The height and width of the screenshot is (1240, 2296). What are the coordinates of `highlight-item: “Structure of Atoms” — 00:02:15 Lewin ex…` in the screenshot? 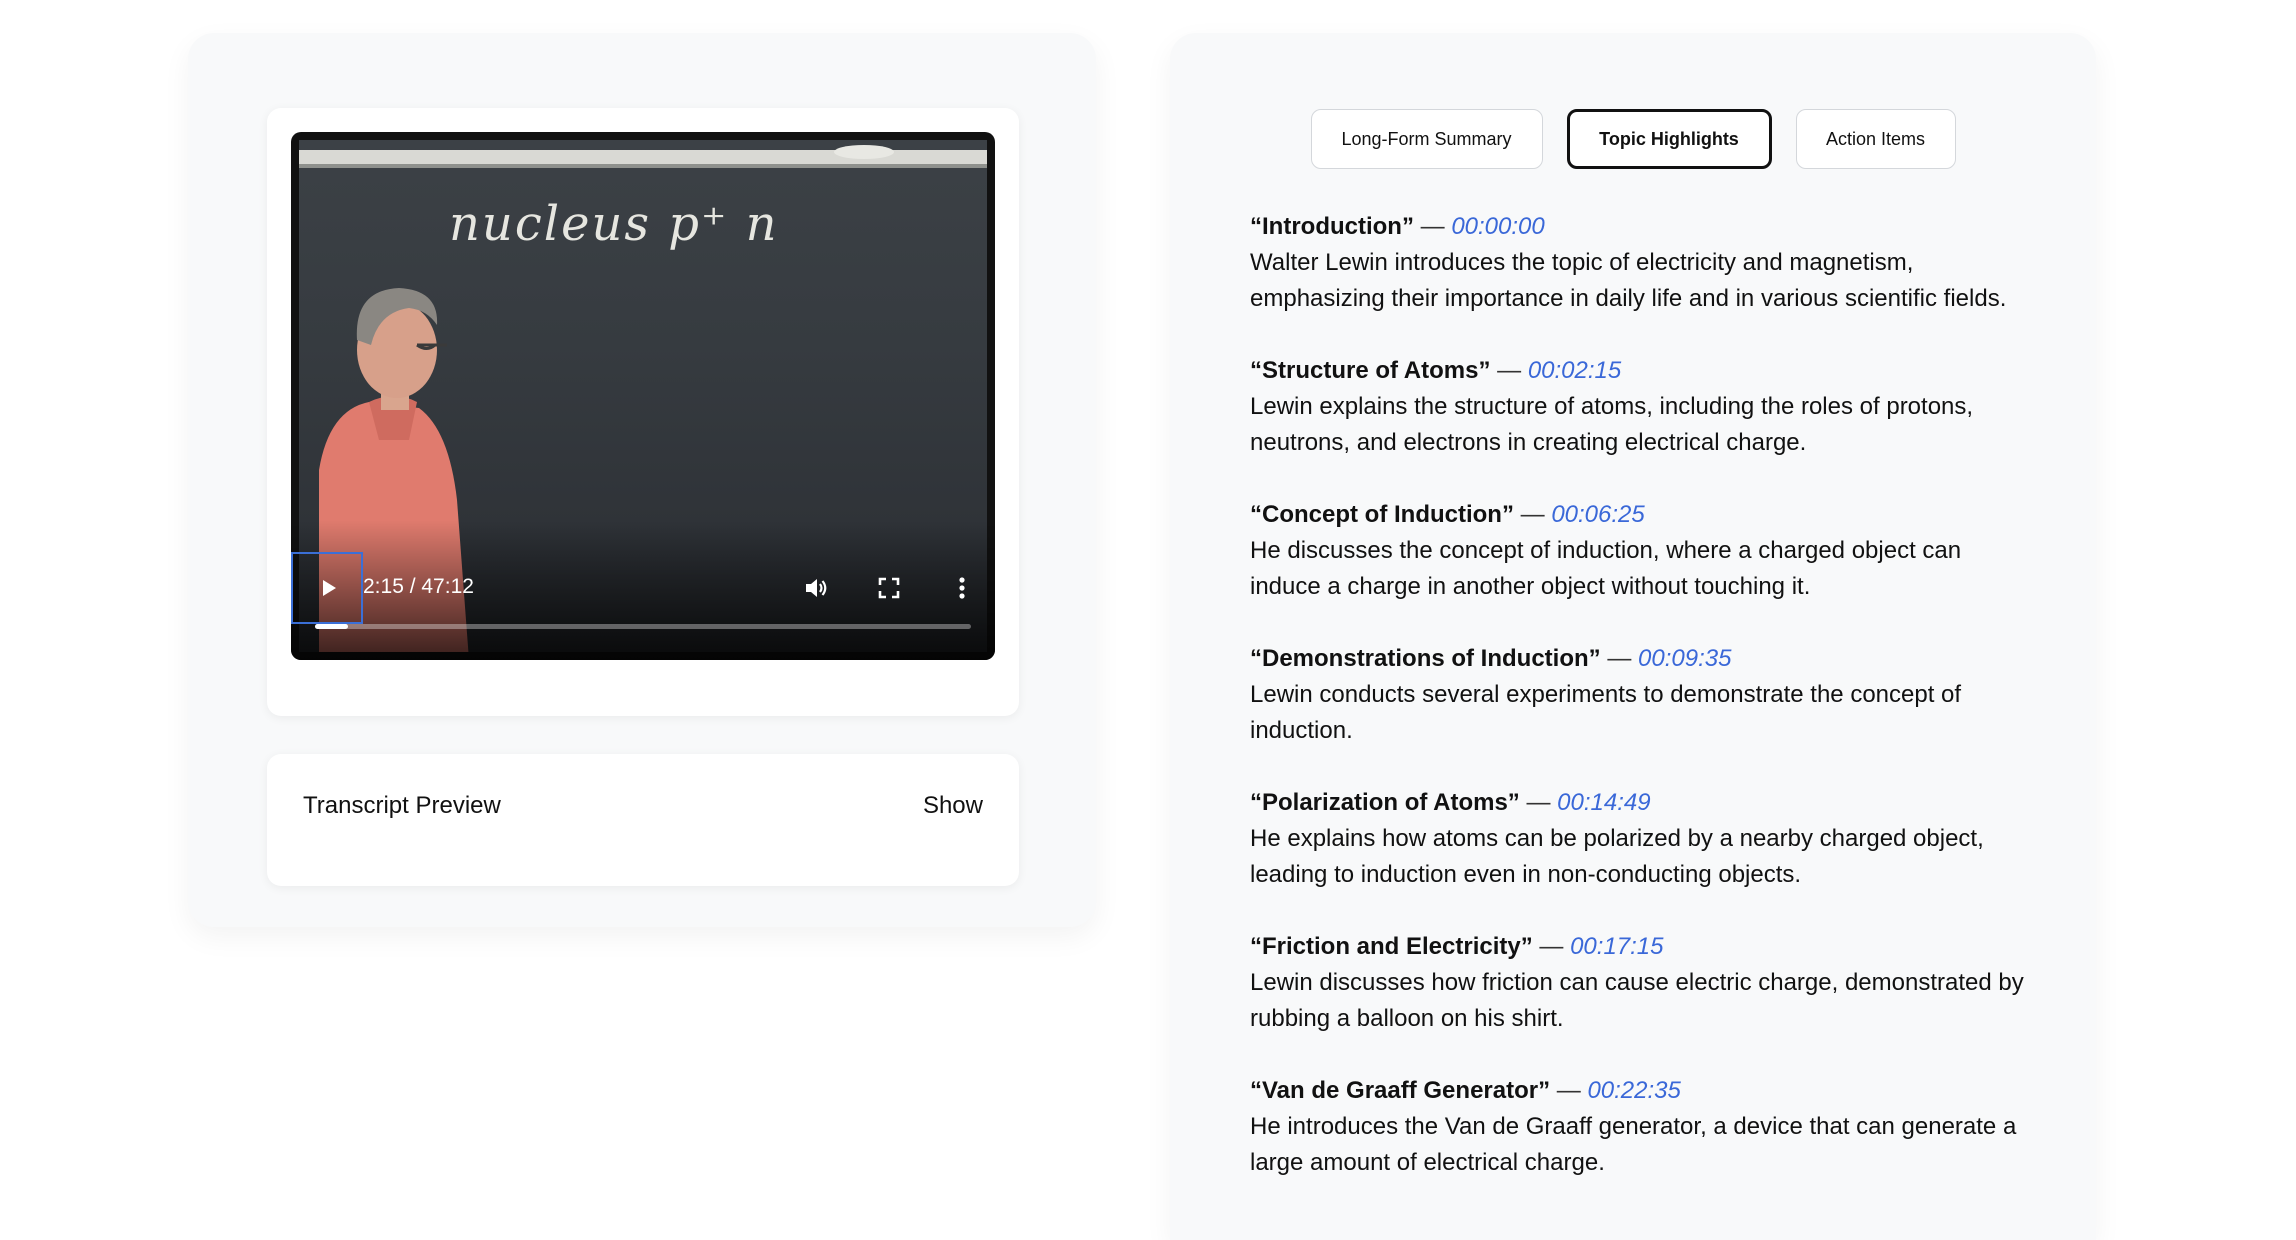 It's located at (1640, 407).